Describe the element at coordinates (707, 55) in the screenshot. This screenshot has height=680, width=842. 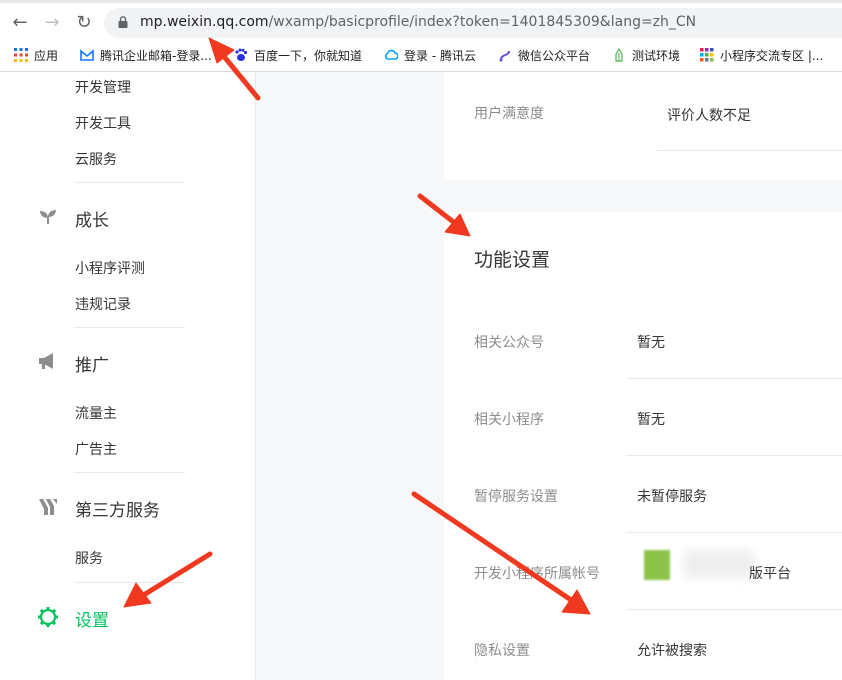
I see `miniprogram-community-icon` at that location.